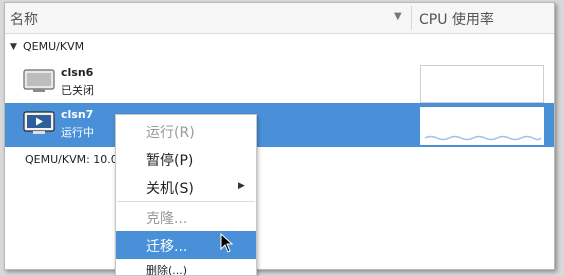 This screenshot has width=564, height=276. Describe the element at coordinates (170, 133) in the screenshot. I see `menu-item-label: 运行(R)` at that location.